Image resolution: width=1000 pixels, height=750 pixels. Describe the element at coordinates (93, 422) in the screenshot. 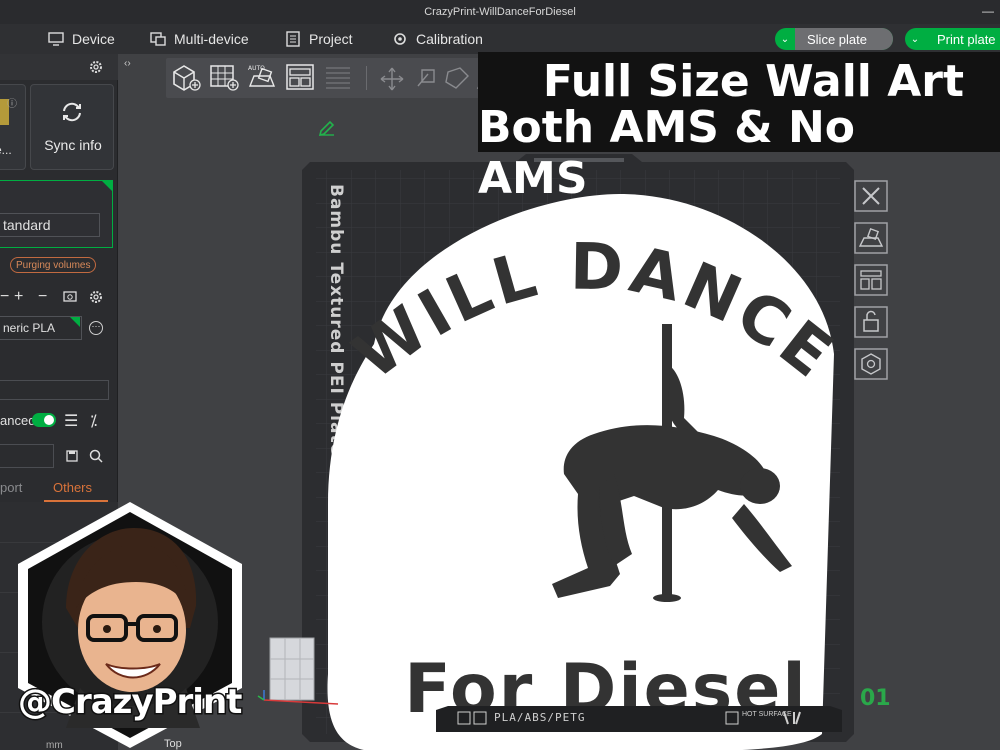

I see `compare-icon: ⁒` at that location.